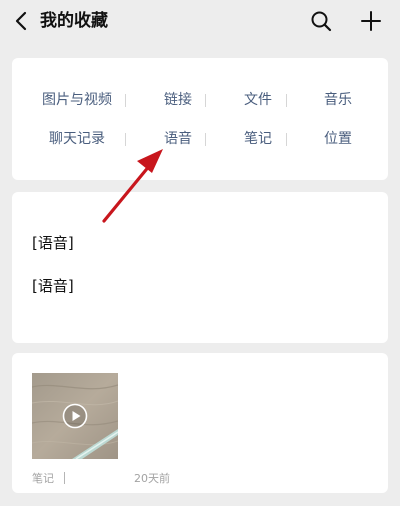 Image resolution: width=400 pixels, height=506 pixels. I want to click on category-location: 位置, so click(338, 139).